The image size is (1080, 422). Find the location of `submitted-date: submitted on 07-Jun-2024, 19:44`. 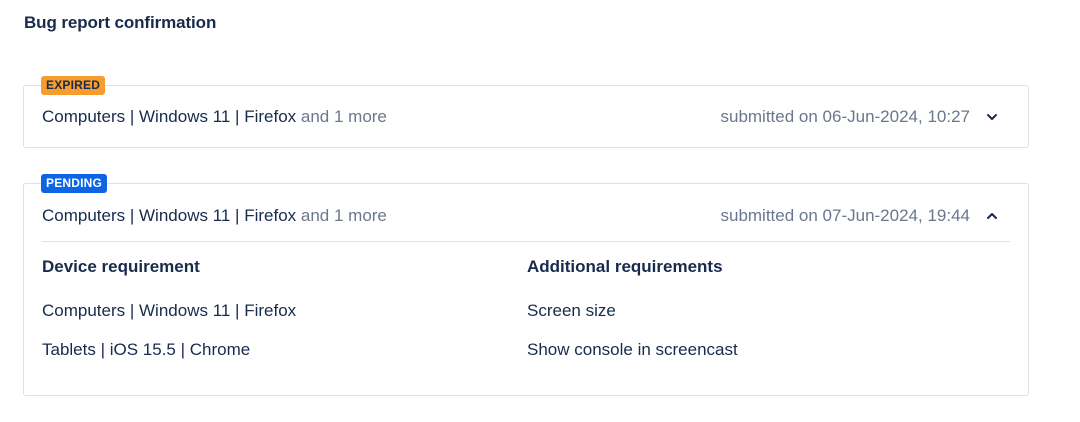

submitted-date: submitted on 07-Jun-2024, 19:44 is located at coordinates (845, 215).